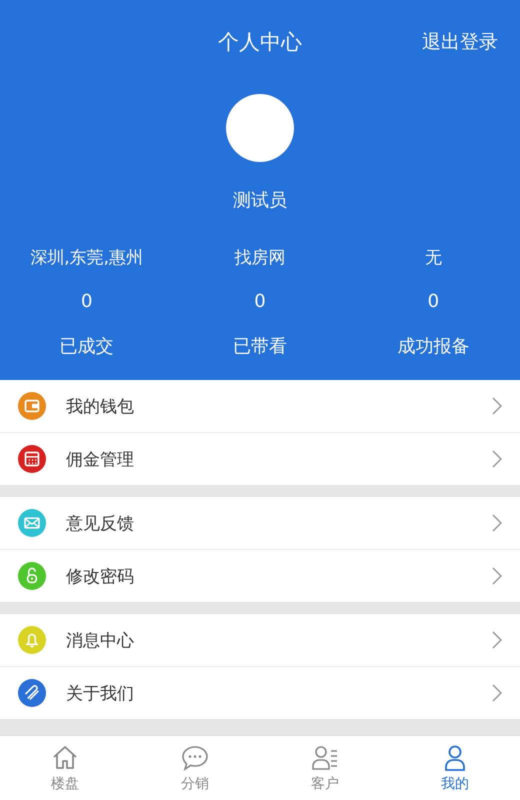 The image size is (520, 800). What do you see at coordinates (259, 346) in the screenshot?
I see `stat-label: 已带看` at bounding box center [259, 346].